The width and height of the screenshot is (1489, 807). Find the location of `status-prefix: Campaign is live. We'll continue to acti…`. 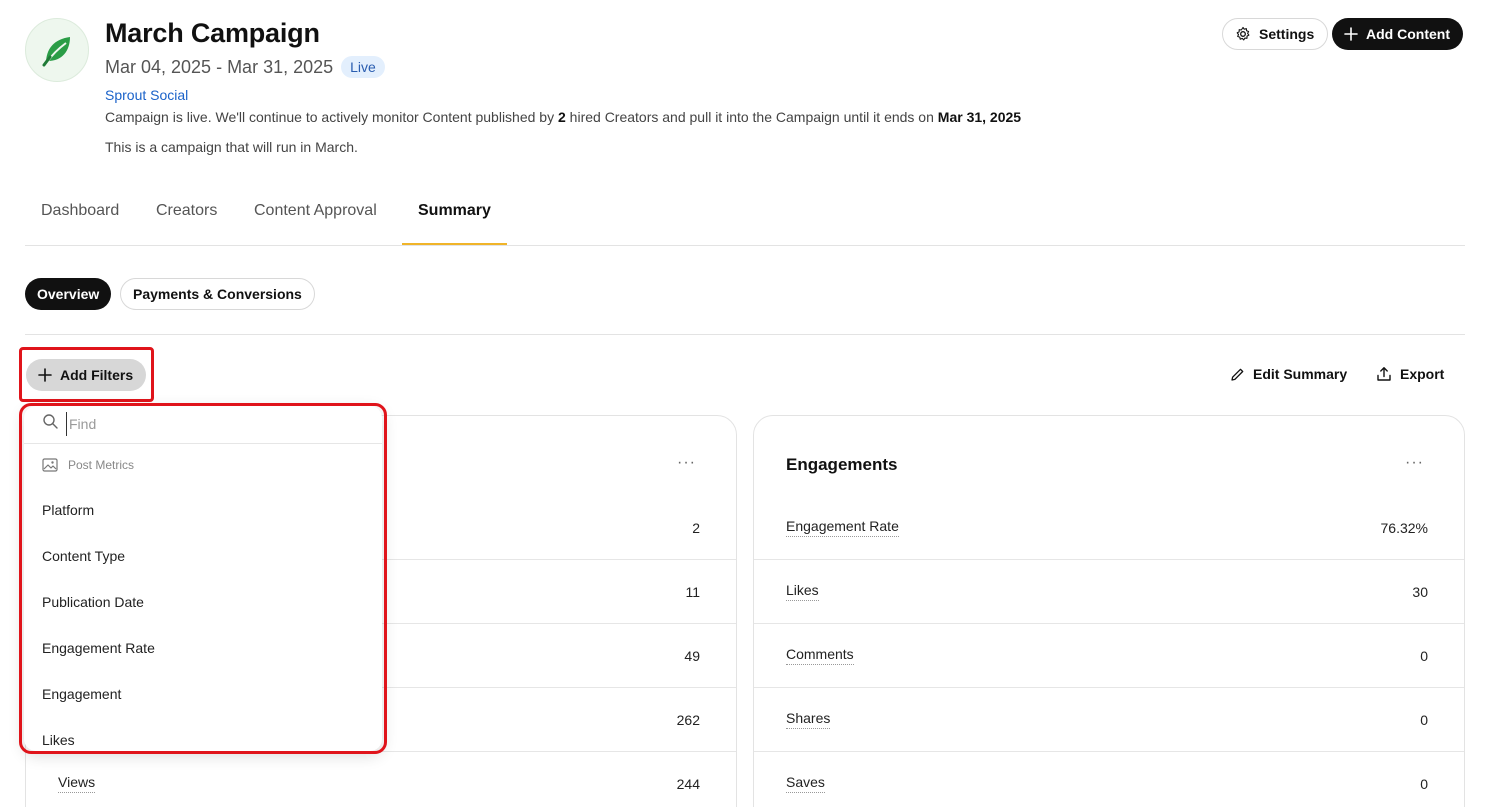

status-prefix: Campaign is live. We'll continue to acti… is located at coordinates (331, 117).